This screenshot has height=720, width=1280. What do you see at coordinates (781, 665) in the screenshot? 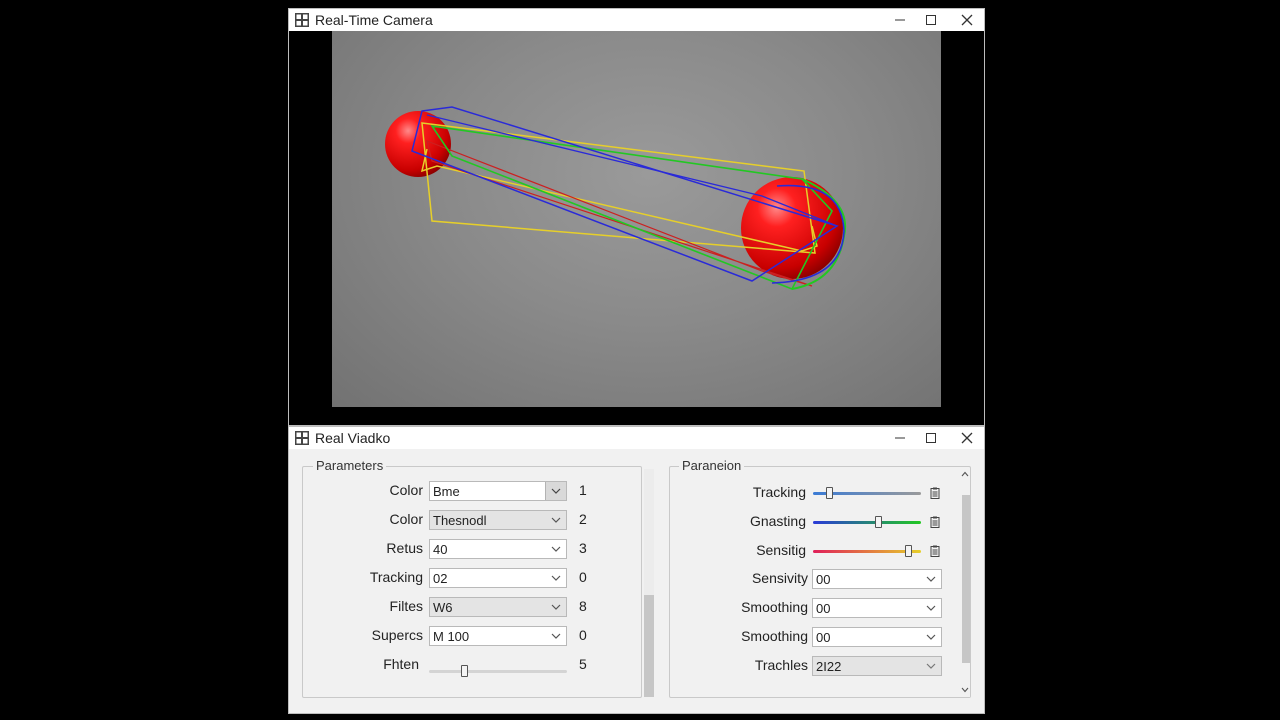
I see `param-label-trachles: Trachles` at bounding box center [781, 665].